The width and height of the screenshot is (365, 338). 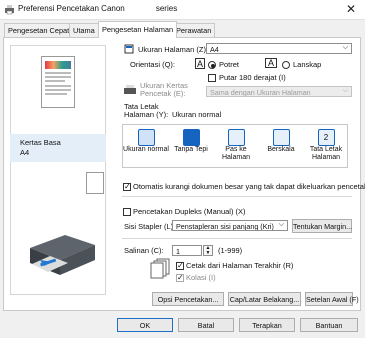 What do you see at coordinates (98, 8) in the screenshot?
I see `window-title: Preferensi Pencetakan Canon series` at bounding box center [98, 8].